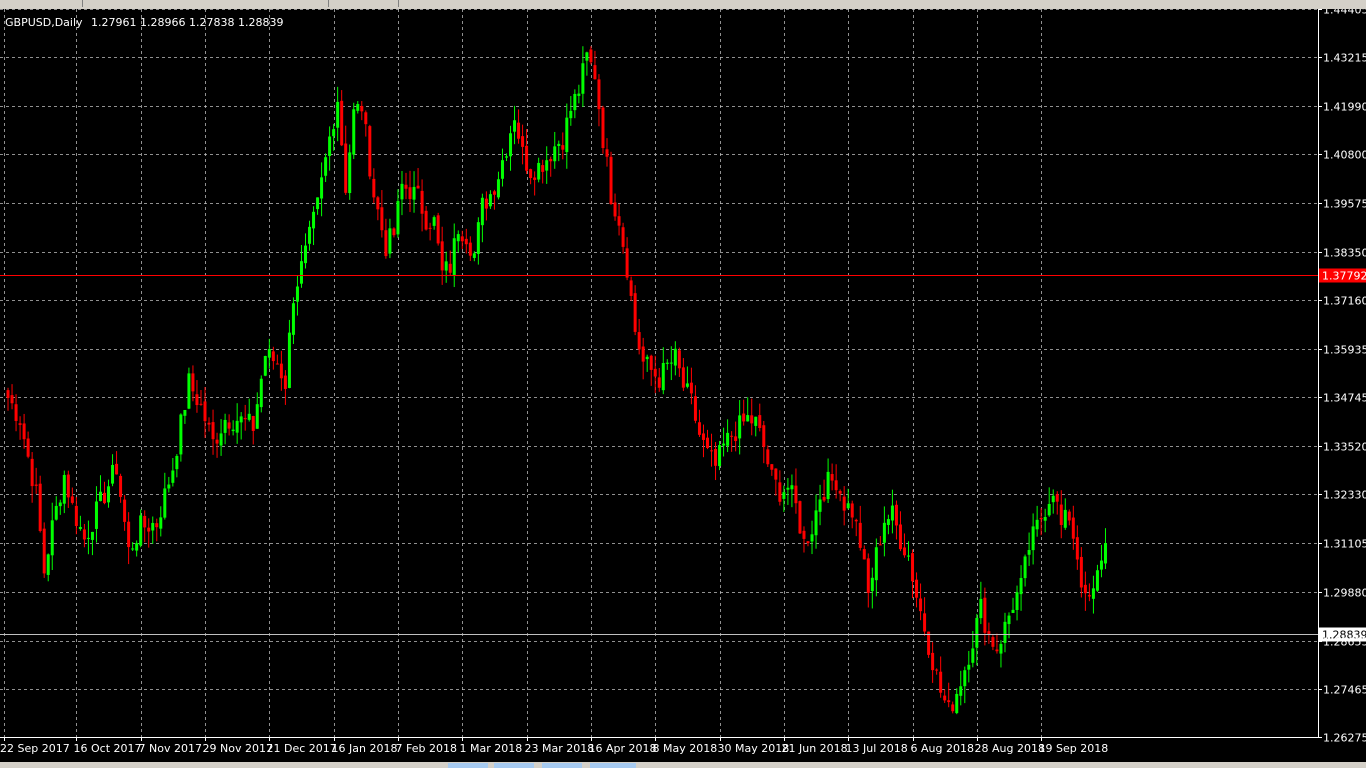 The height and width of the screenshot is (768, 1366). What do you see at coordinates (1010, 748) in the screenshot?
I see `time-tick-label: 28 Aug 2018` at bounding box center [1010, 748].